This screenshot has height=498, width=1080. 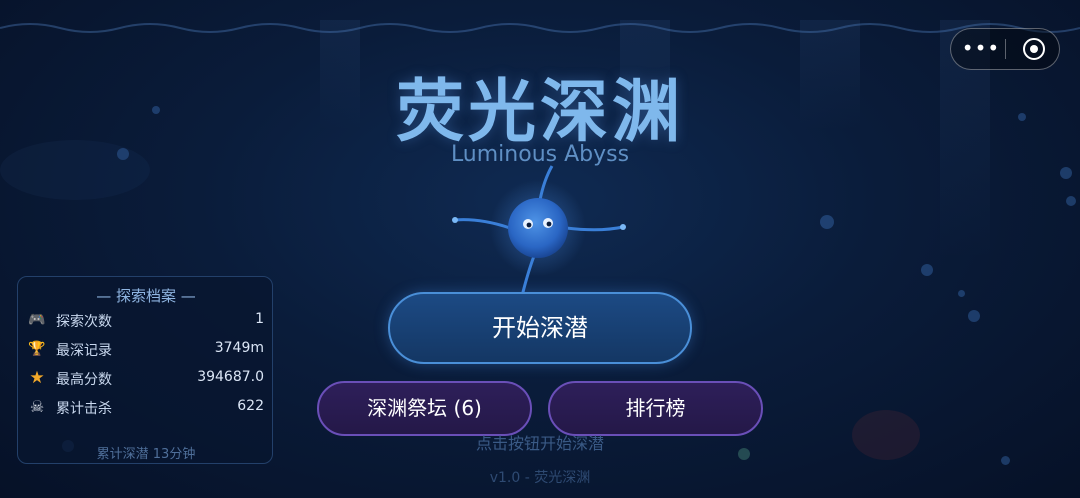 What do you see at coordinates (146, 407) in the screenshot?
I see `stat-row-kills: ☠ 累计击杀 622` at bounding box center [146, 407].